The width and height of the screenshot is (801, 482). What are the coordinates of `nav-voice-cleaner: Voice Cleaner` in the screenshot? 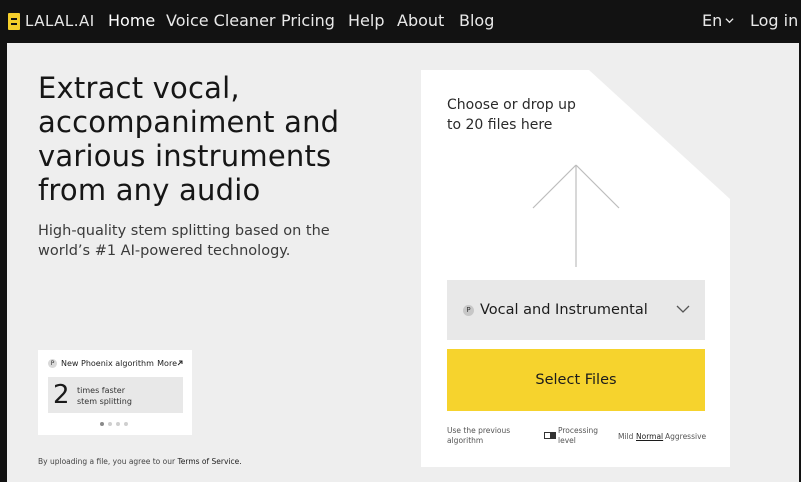 It's located at (221, 20).